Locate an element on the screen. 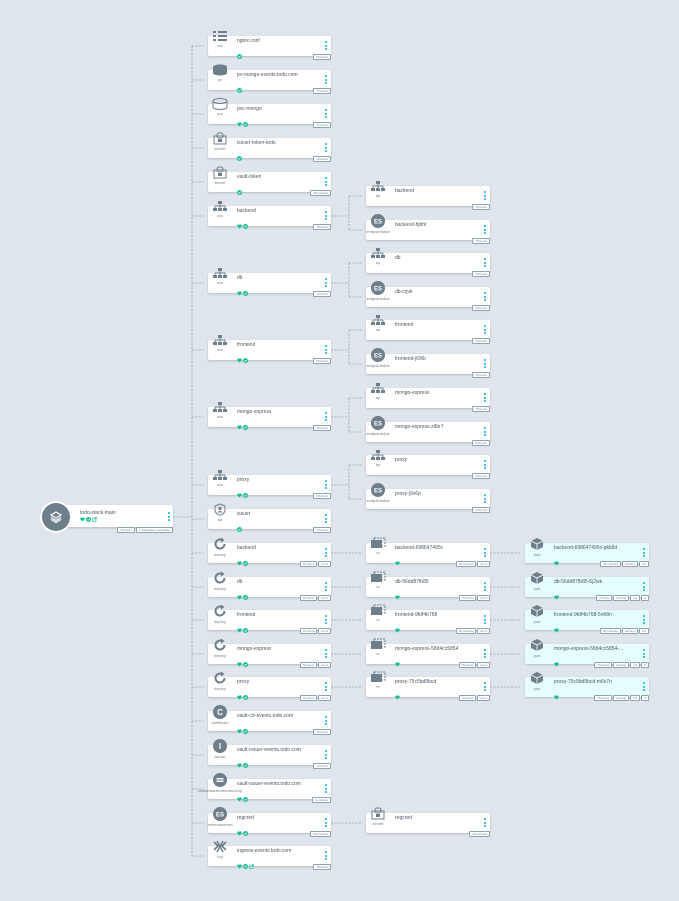 The width and height of the screenshot is (679, 901). resource-node-ep: ep db 79 hours is located at coordinates (428, 262).